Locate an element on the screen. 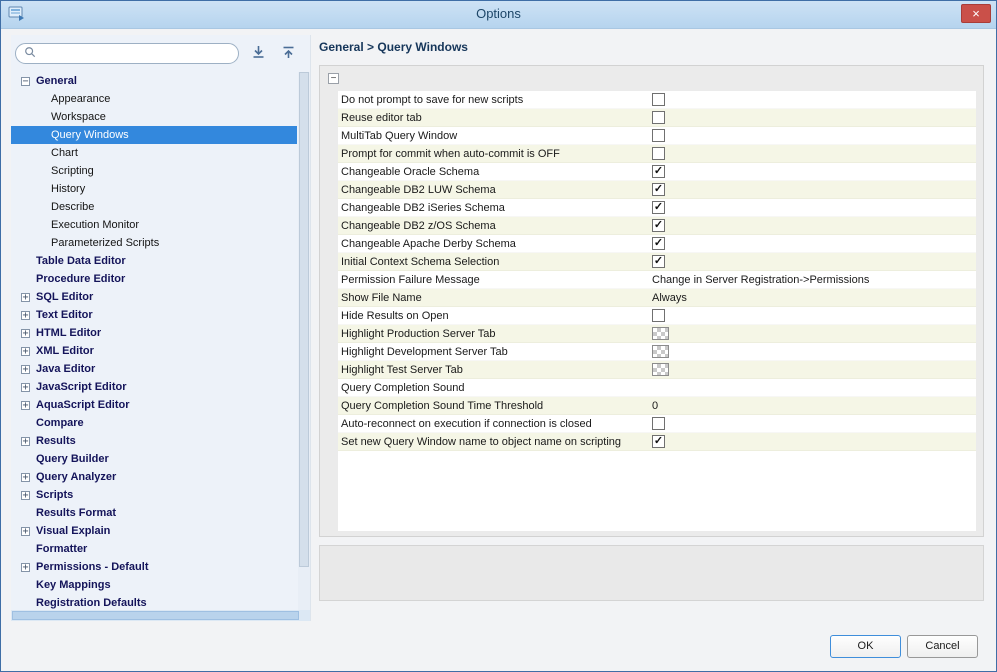 Image resolution: width=997 pixels, height=672 pixels. tree-item-html-editor: + HTML Editor is located at coordinates (154, 333).